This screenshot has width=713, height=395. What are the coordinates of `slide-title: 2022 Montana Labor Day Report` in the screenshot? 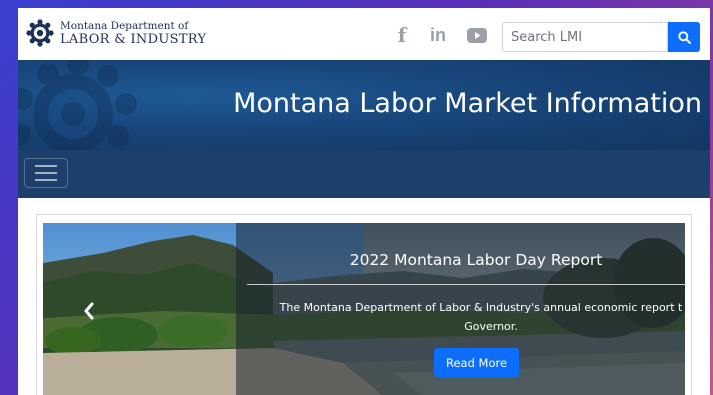 It's located at (476, 260).